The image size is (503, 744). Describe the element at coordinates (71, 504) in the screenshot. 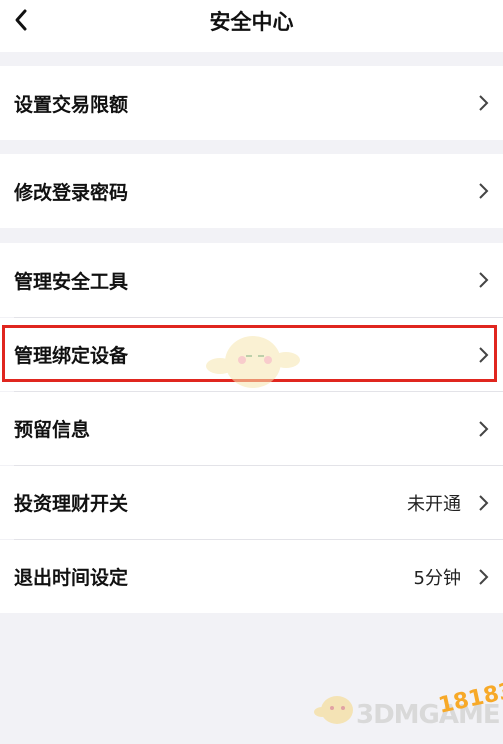

I see `menu-item-label: 投资理财开关` at that location.